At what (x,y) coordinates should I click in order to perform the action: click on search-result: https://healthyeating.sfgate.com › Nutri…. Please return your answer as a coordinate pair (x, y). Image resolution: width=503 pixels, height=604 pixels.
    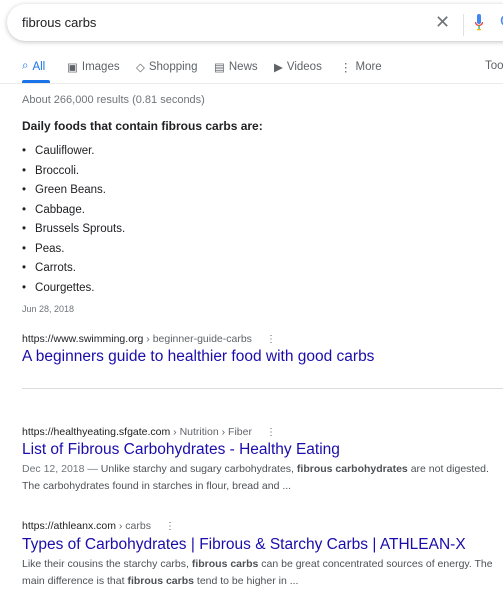
    Looking at the image, I should click on (262, 460).